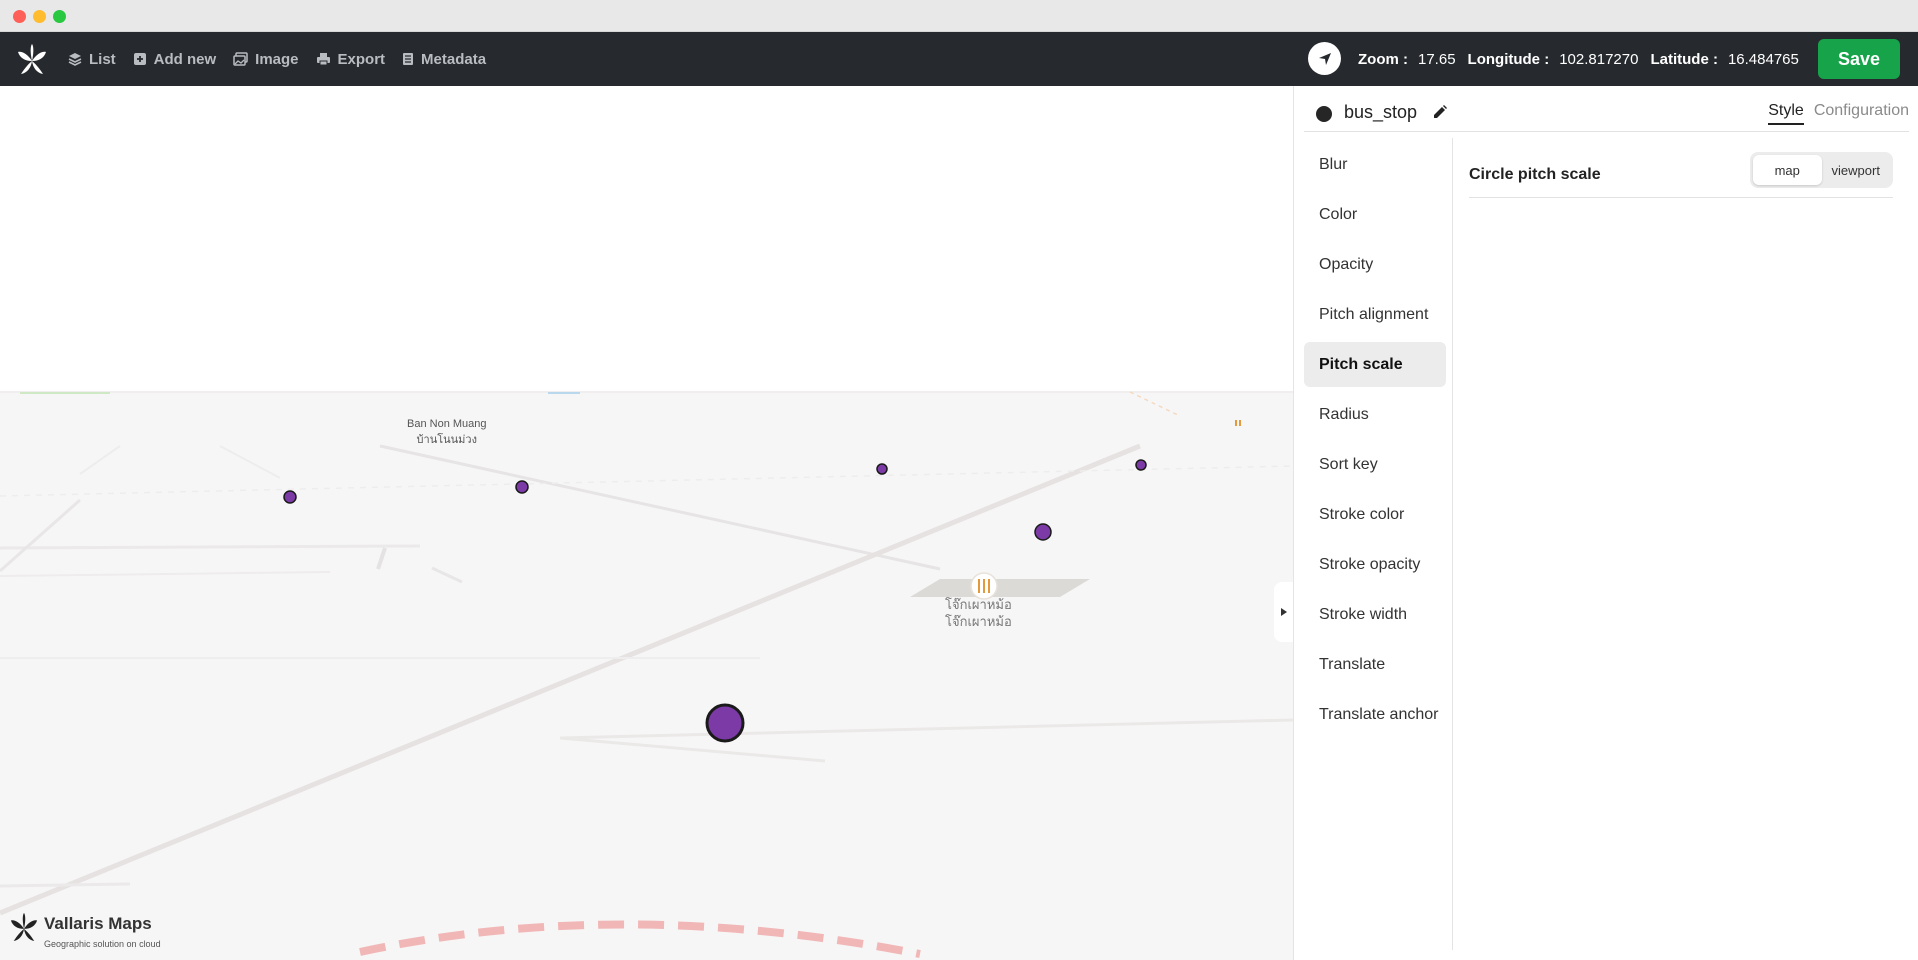  Describe the element at coordinates (59, 16) in the screenshot. I see `maximize-window-button` at that location.